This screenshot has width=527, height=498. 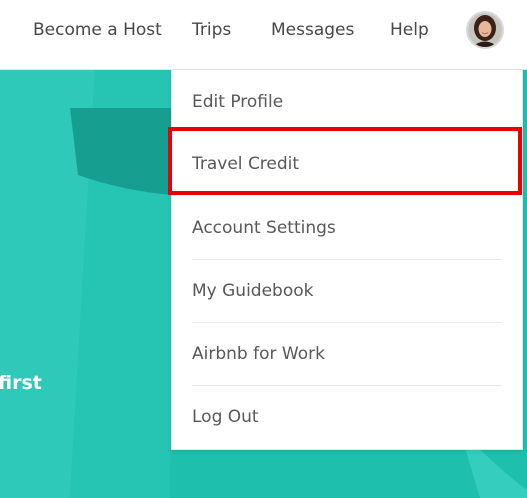 What do you see at coordinates (263, 35) in the screenshot?
I see `top-navigation: Become a Host Trips Messages Help` at bounding box center [263, 35].